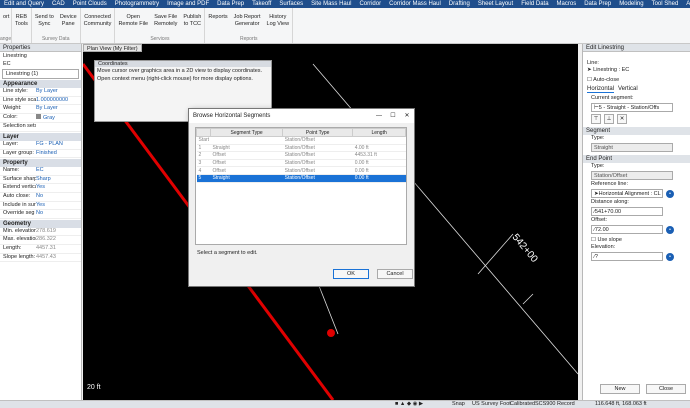 The height and width of the screenshot is (408, 690). What do you see at coordinates (40, 214) in the screenshot?
I see `prop-override-seg: Override seg No` at bounding box center [40, 214].